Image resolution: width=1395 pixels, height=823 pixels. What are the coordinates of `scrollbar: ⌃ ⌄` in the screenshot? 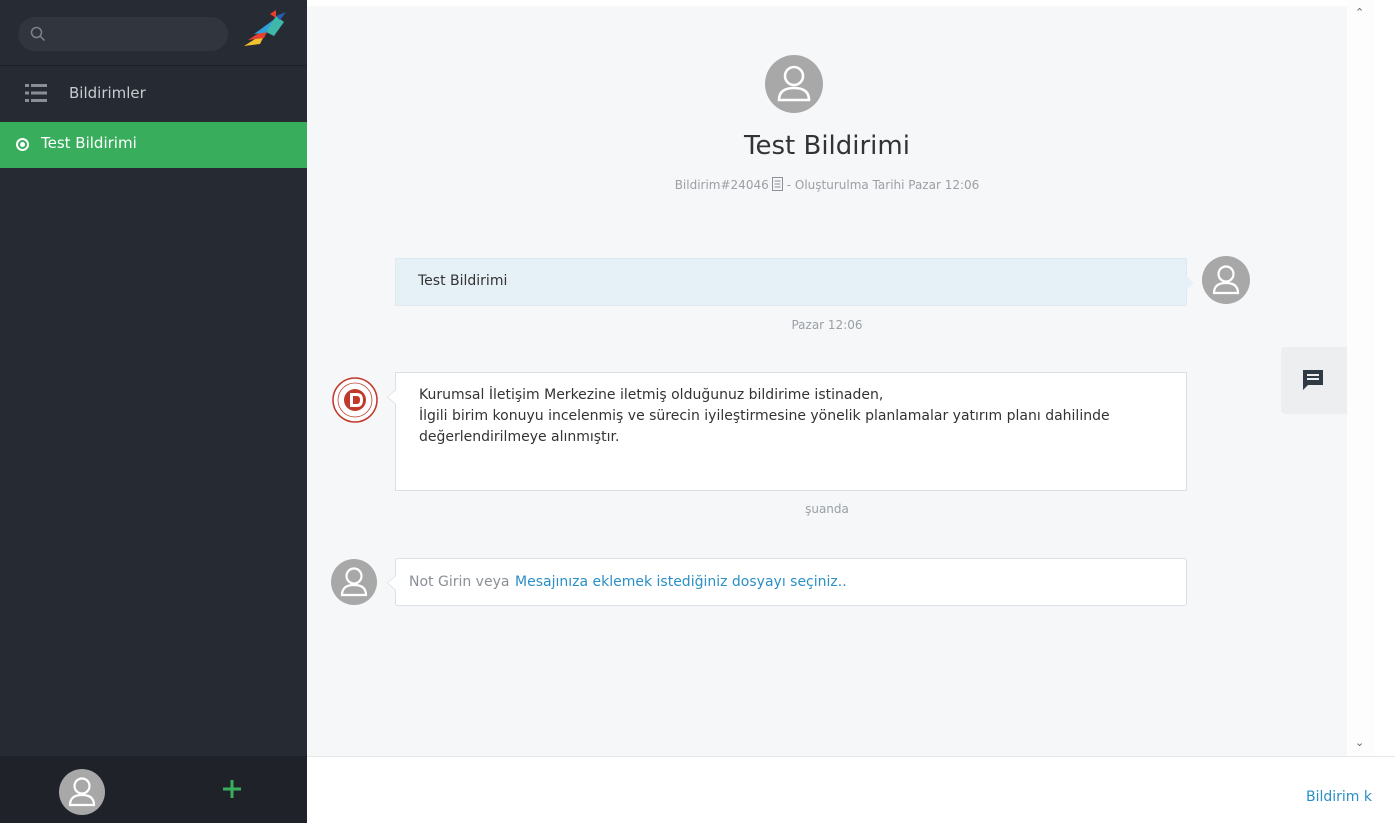 It's located at (1361, 378).